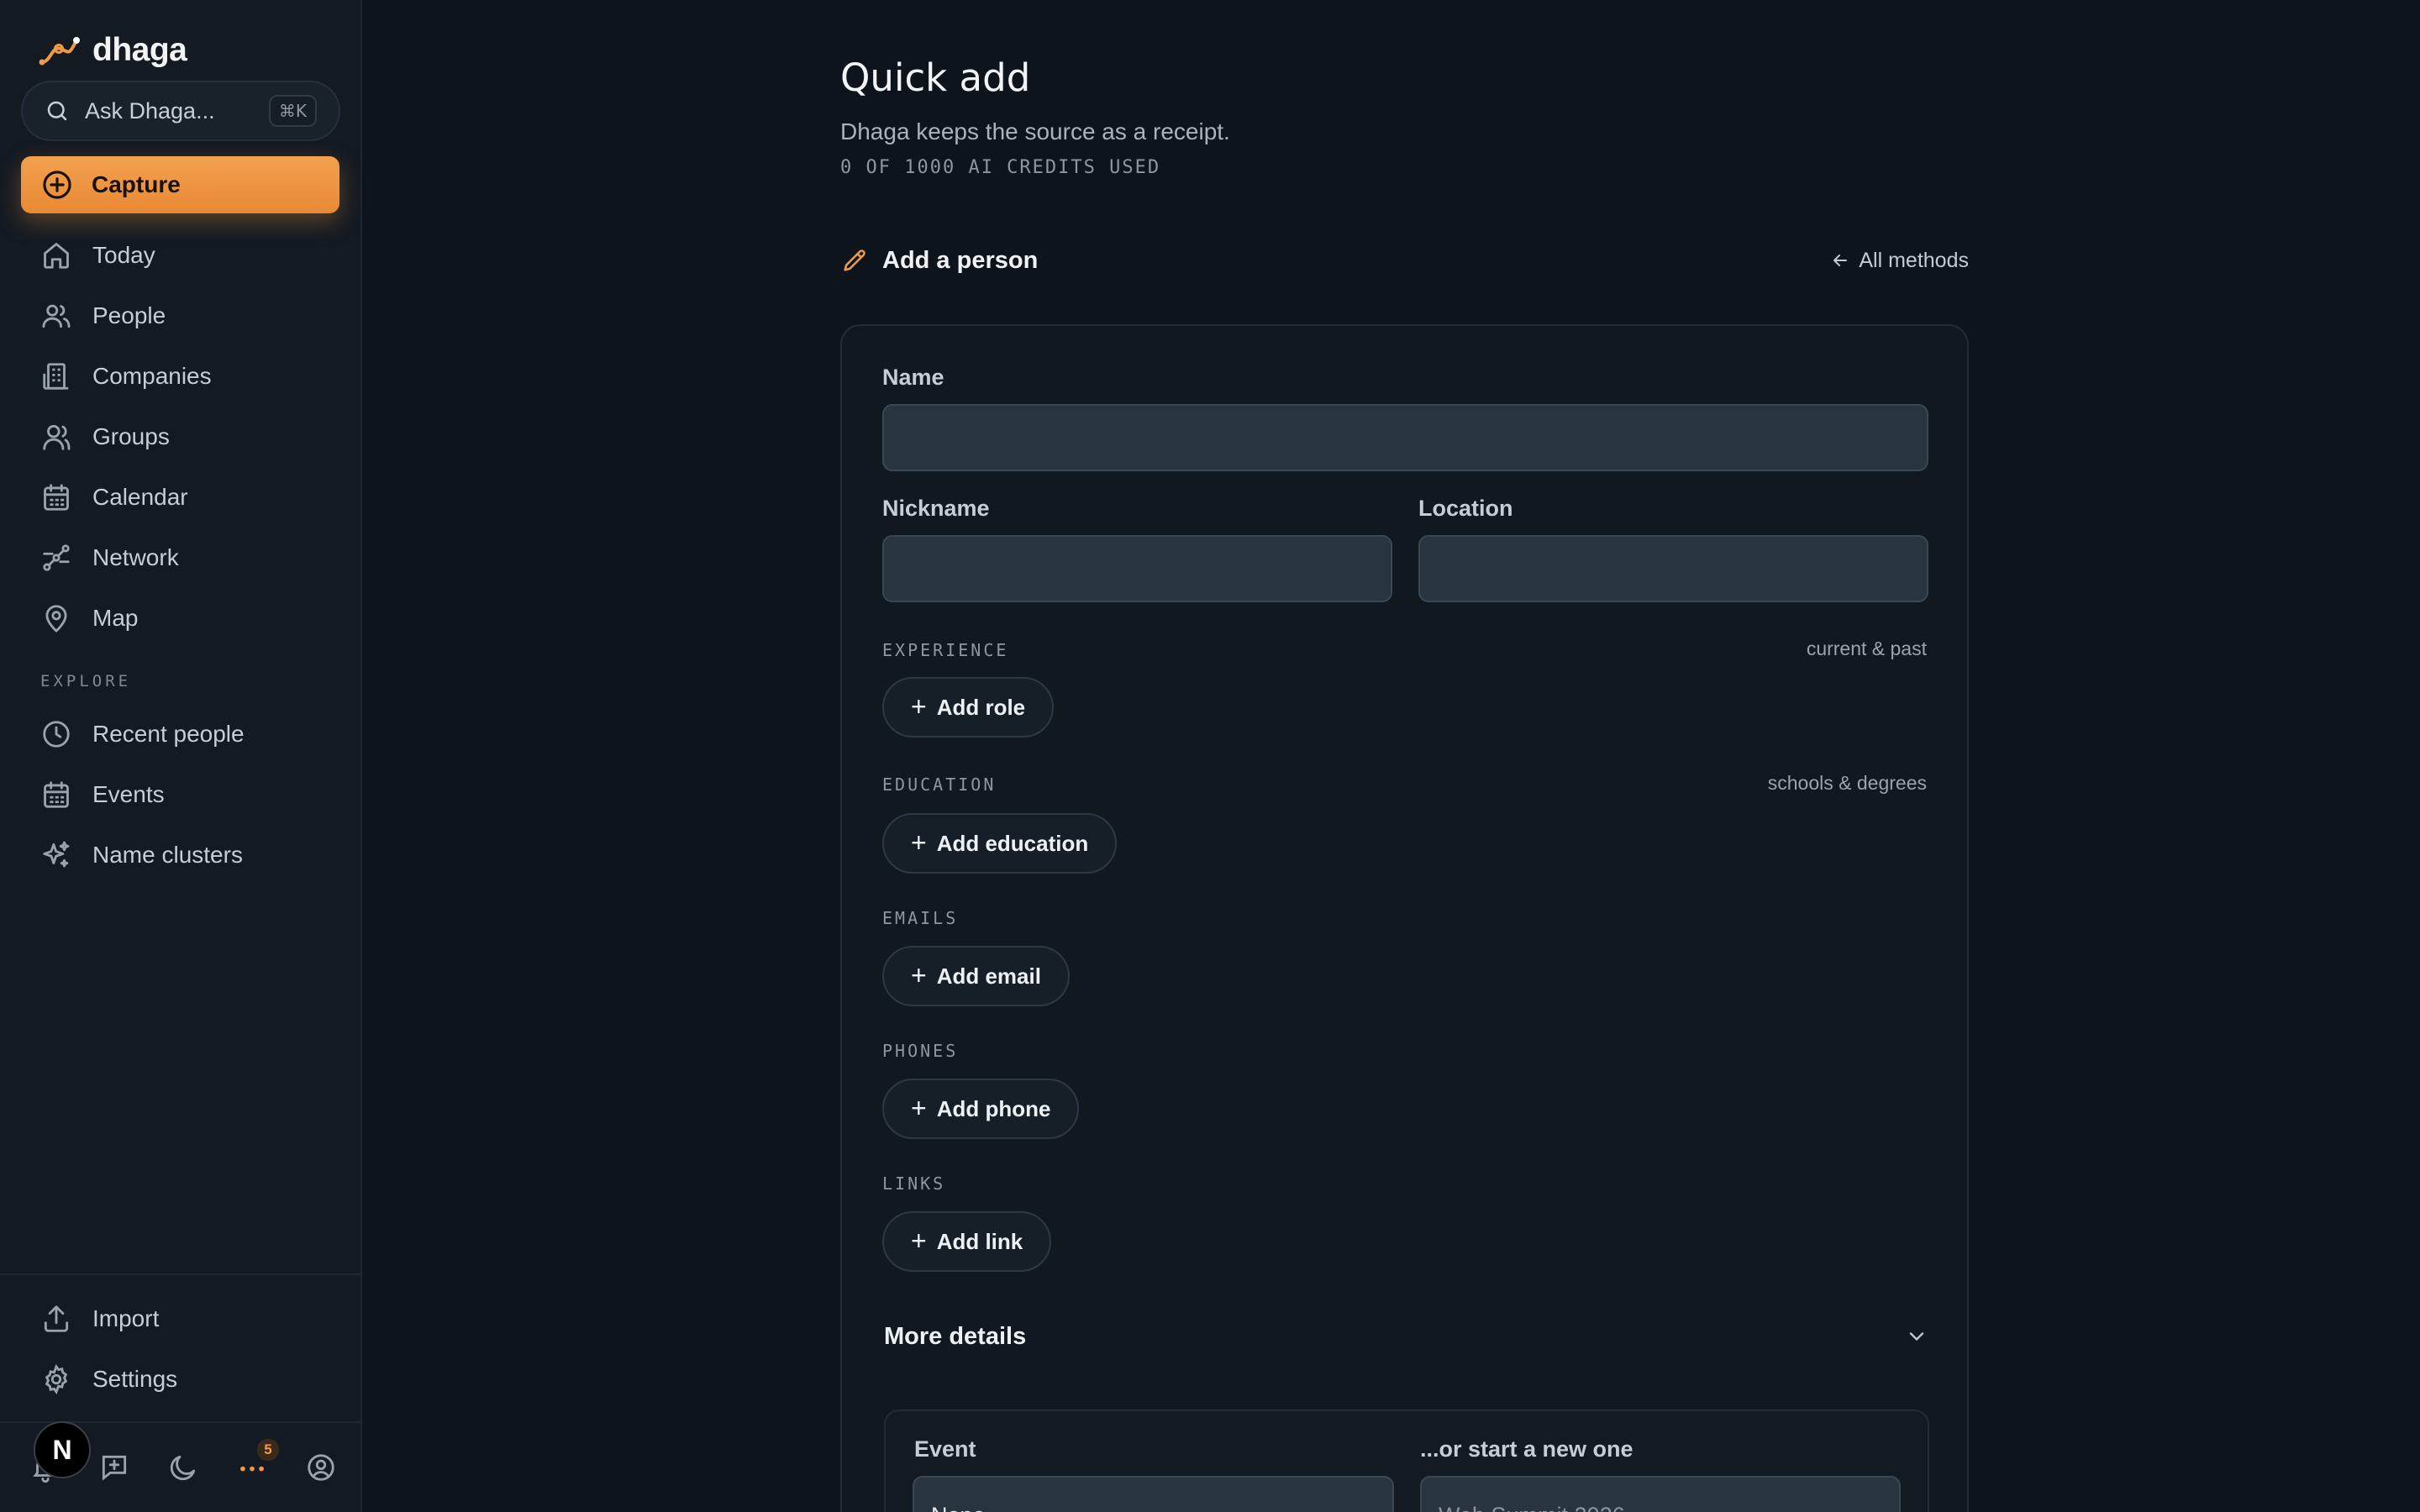 The width and height of the screenshot is (2420, 1512). I want to click on add-link-label: Add link, so click(980, 1241).